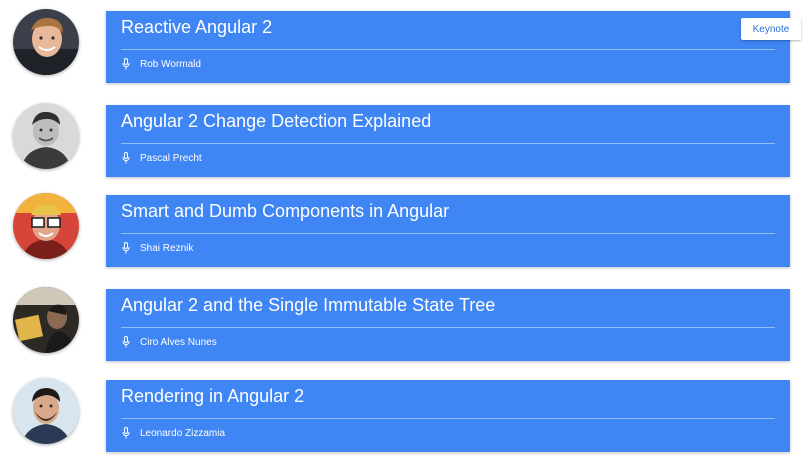  Describe the element at coordinates (197, 27) in the screenshot. I see `talk-title: Reactive Angular 2` at that location.